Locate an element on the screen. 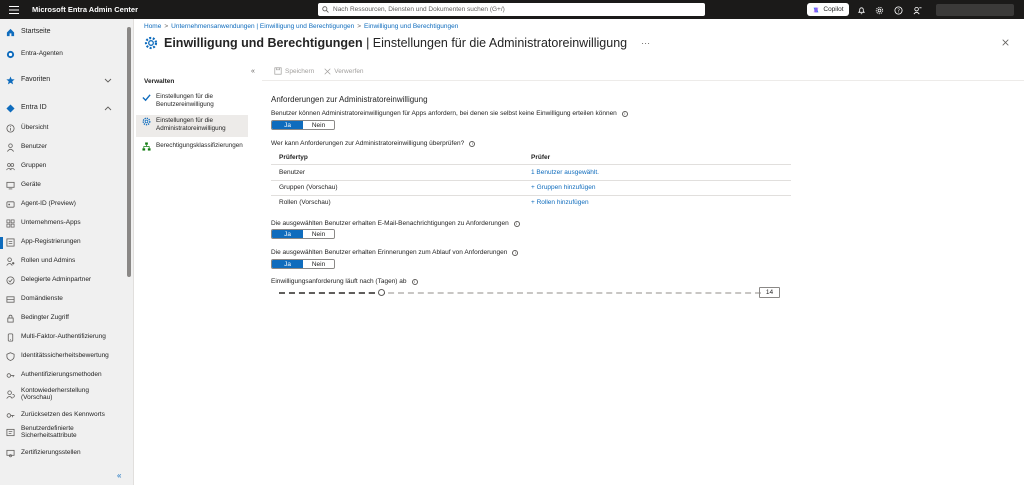  collapse-nav-button: « is located at coordinates (119, 475).